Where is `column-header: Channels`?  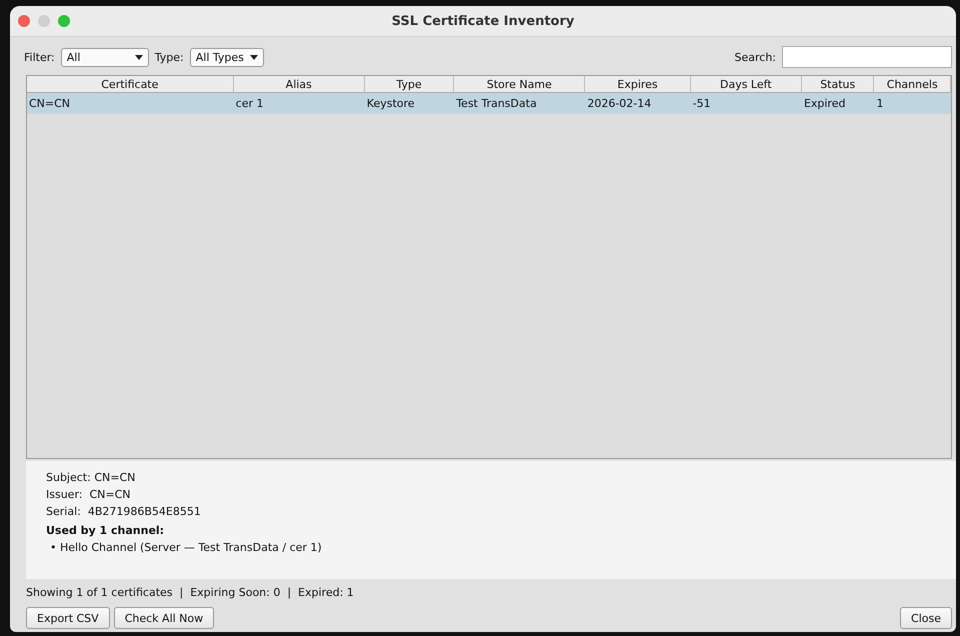
column-header: Channels is located at coordinates (912, 84).